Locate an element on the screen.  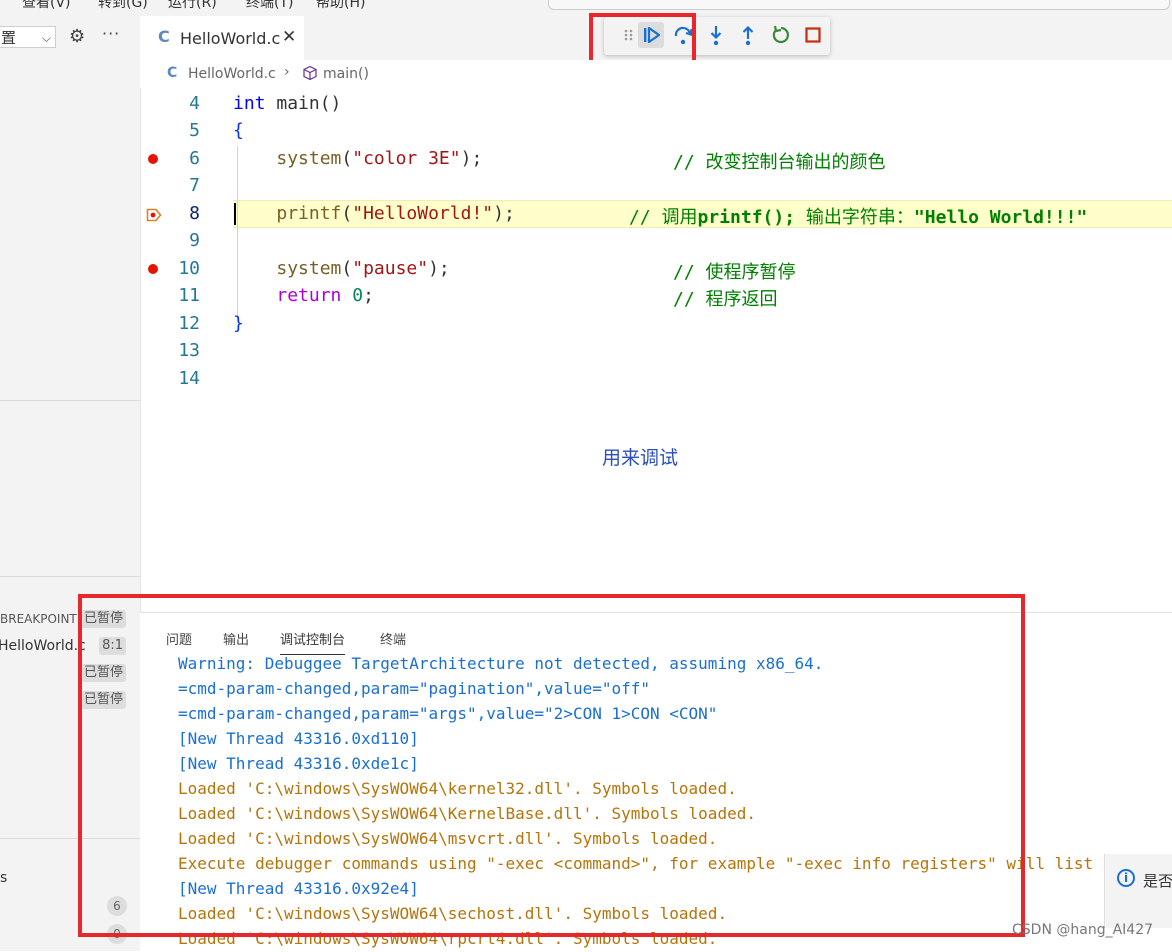
breadcrumb: C HelloWorld.c › main() is located at coordinates (656, 74).